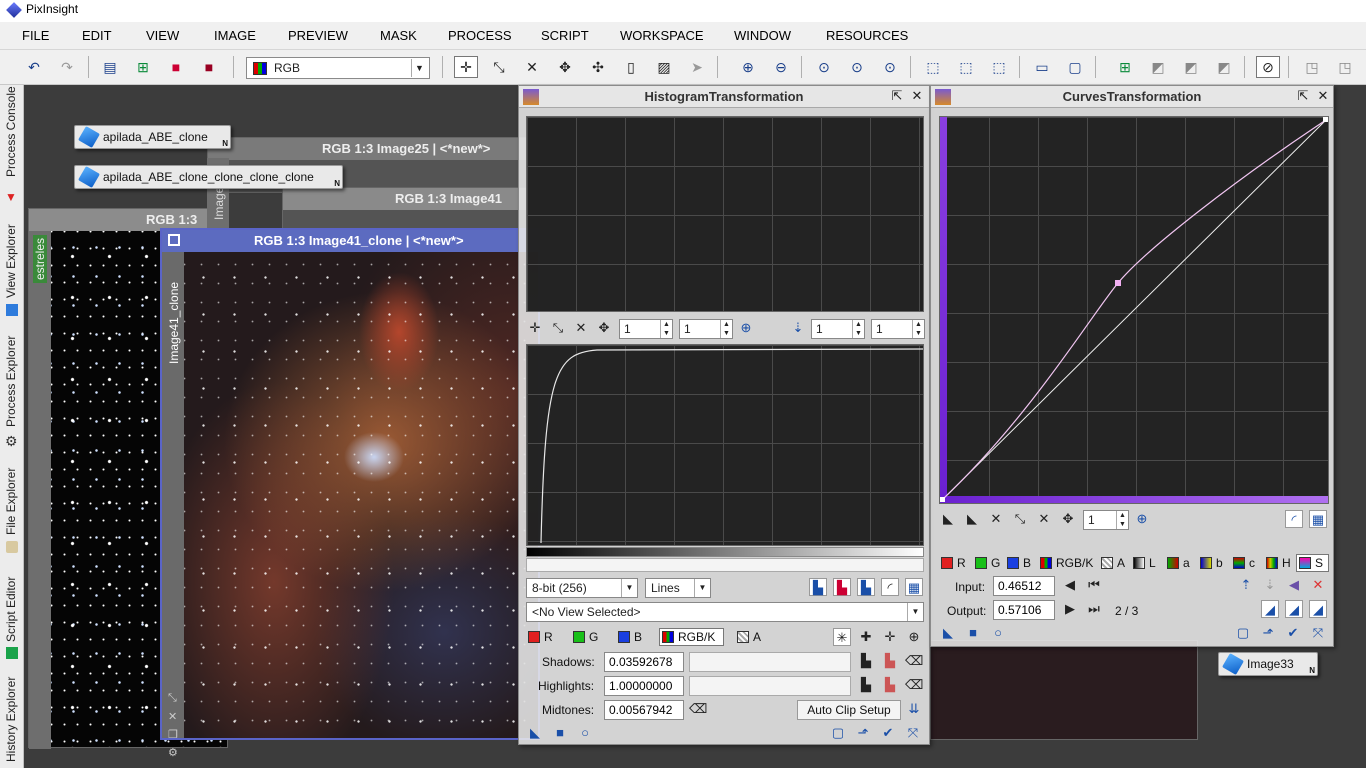 This screenshot has width=1366, height=768. Describe the element at coordinates (565, 67) in the screenshot. I see `pan-icon: ✥` at that location.